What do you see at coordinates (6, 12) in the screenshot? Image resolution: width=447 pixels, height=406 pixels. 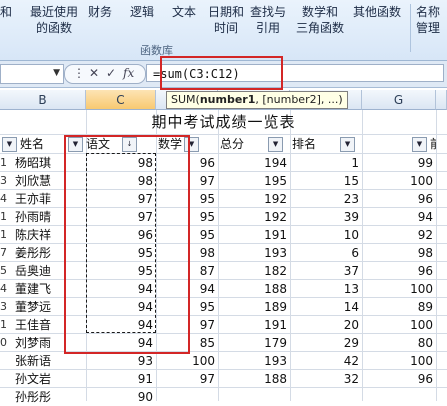 I see `autosum-button: 和` at bounding box center [6, 12].